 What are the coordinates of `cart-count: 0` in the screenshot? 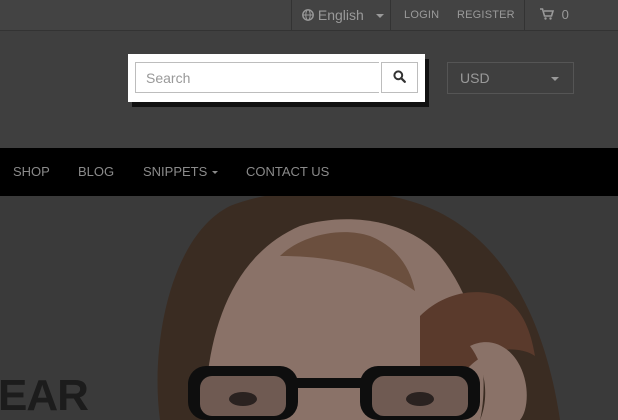 It's located at (565, 14).